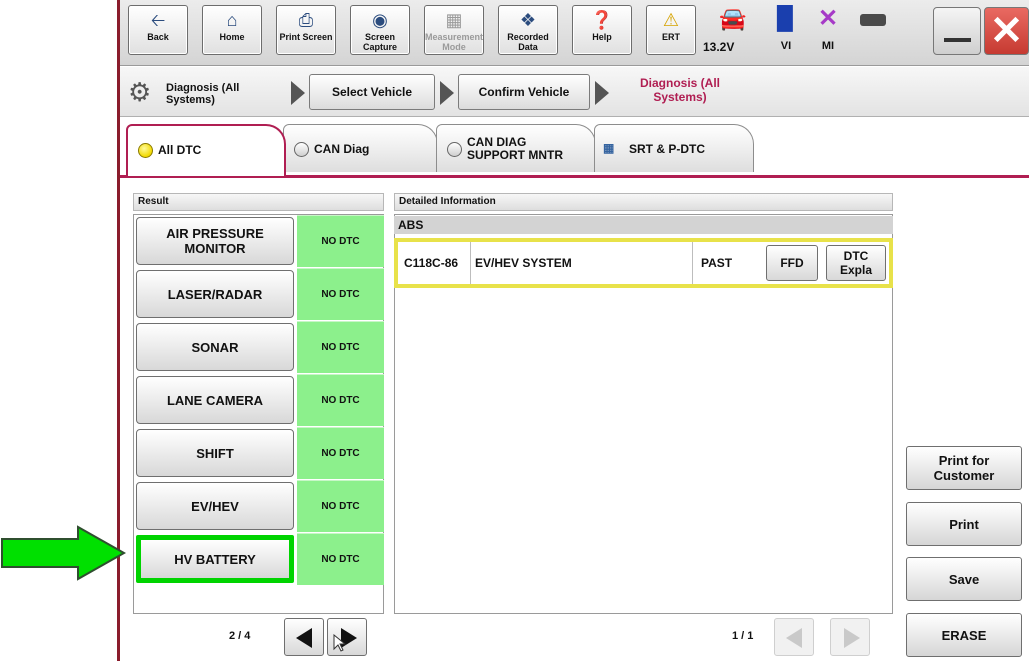  What do you see at coordinates (828, 18) in the screenshot?
I see `x-icon: ✕` at bounding box center [828, 18].